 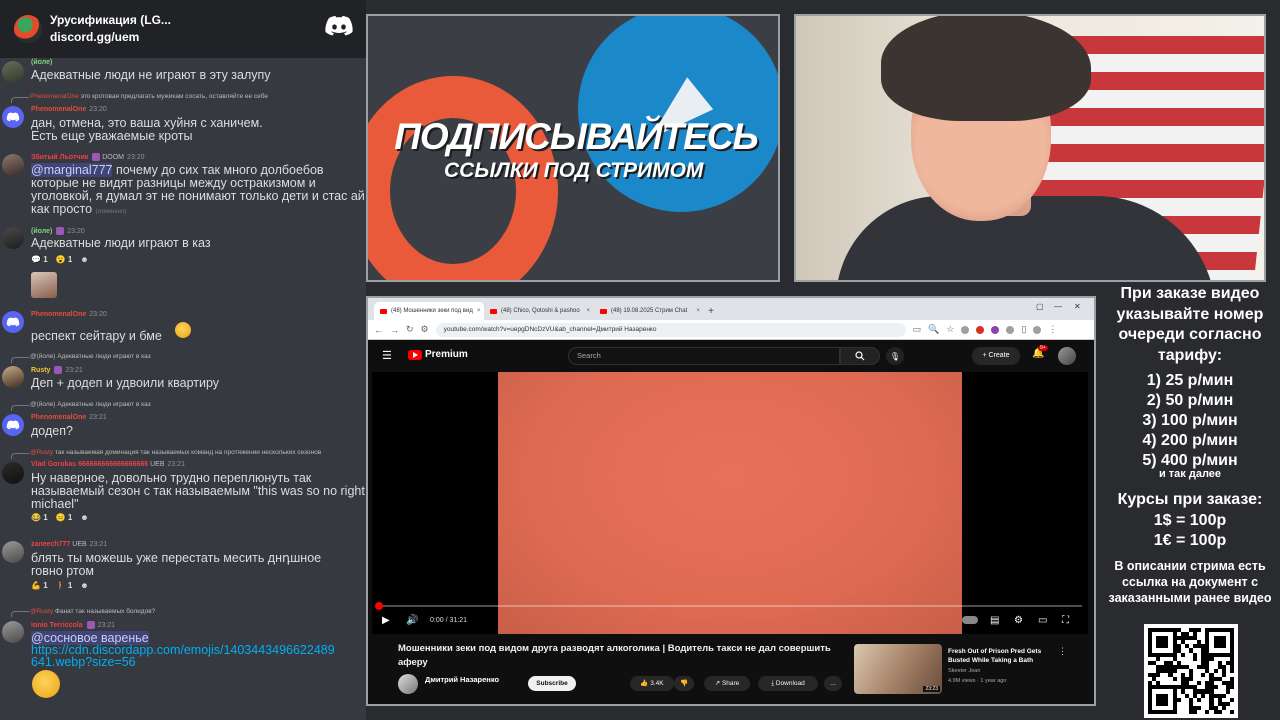 What do you see at coordinates (895, 356) in the screenshot?
I see `voice-search-button: 🎙` at bounding box center [895, 356].